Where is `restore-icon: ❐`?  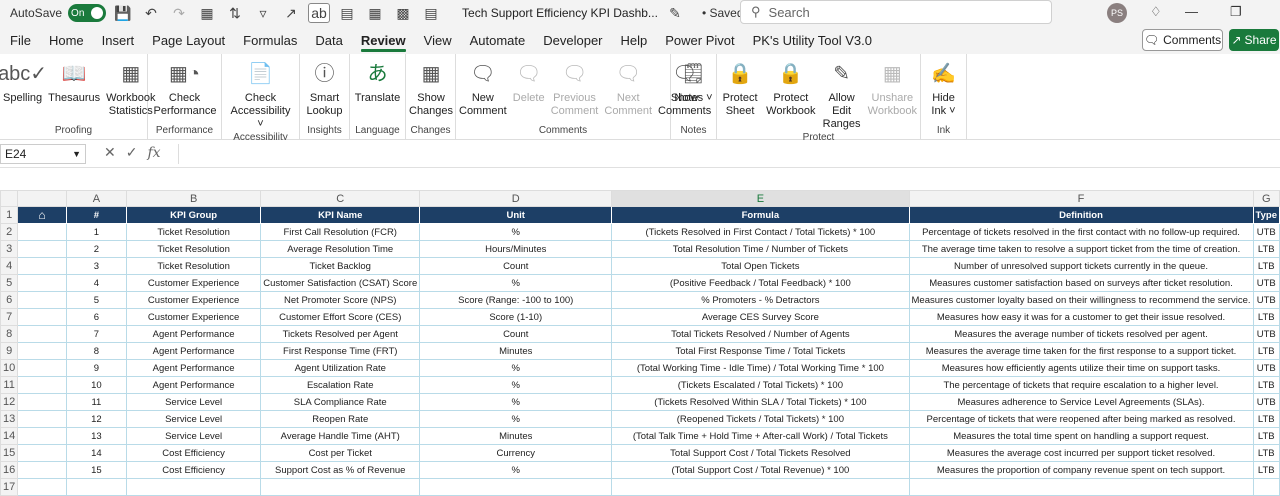
restore-icon: ❐ is located at coordinates (1236, 12).